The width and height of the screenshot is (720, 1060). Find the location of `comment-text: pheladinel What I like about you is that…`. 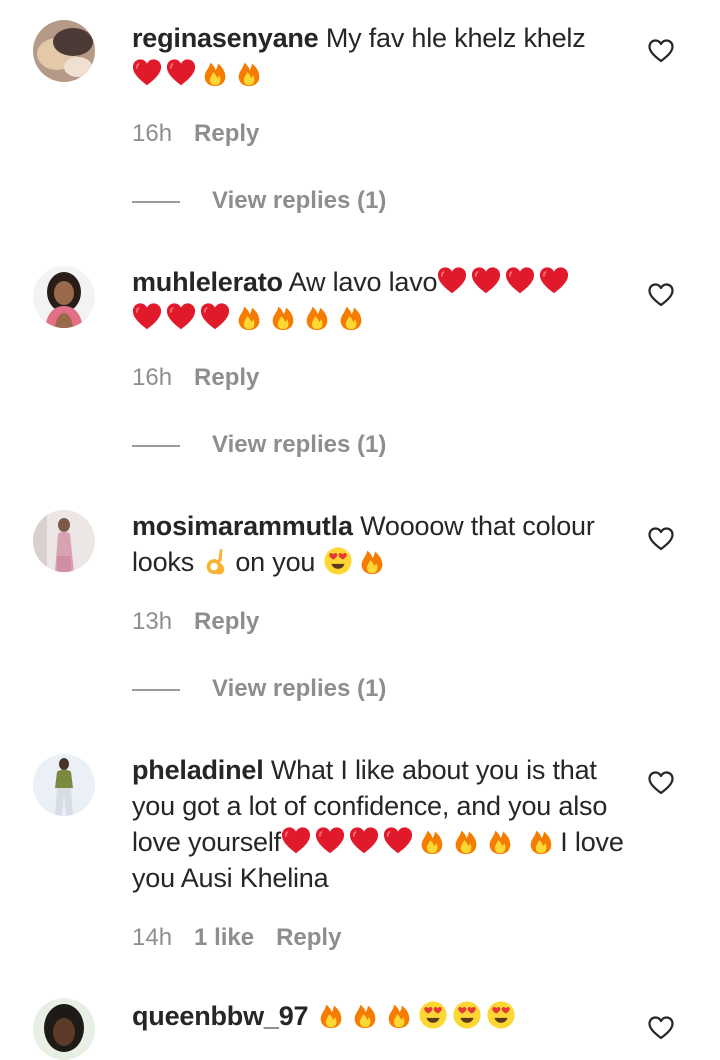

comment-text: pheladinel What I like about you is that… is located at coordinates (379, 824).